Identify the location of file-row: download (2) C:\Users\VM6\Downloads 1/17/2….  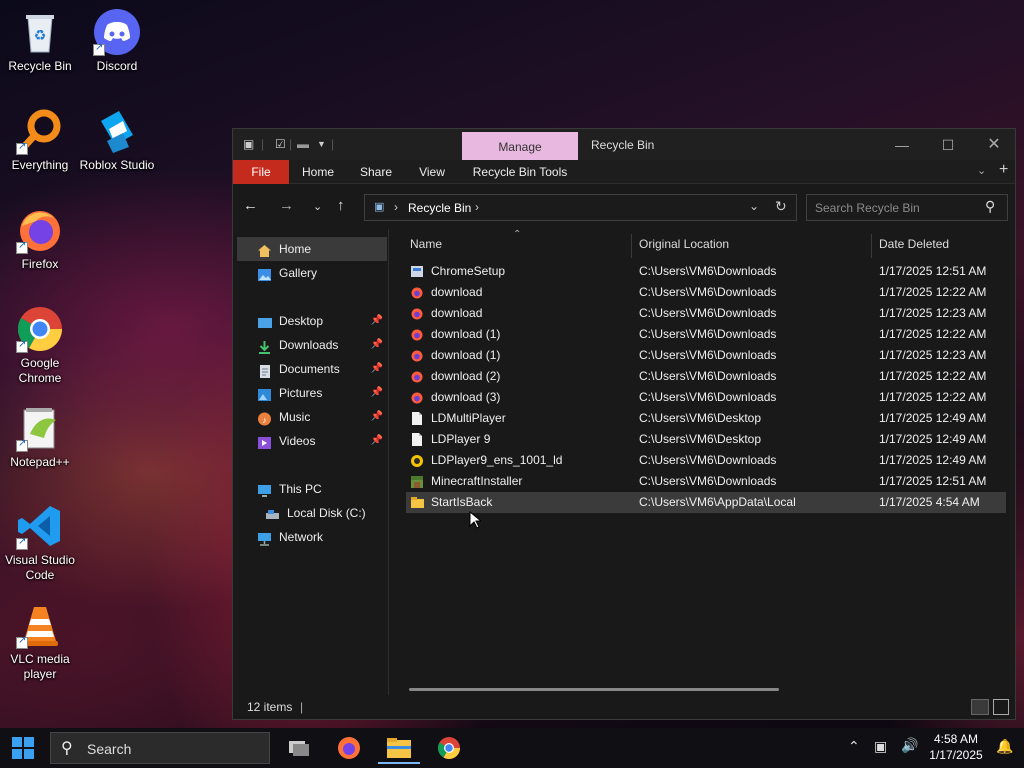
(706, 376).